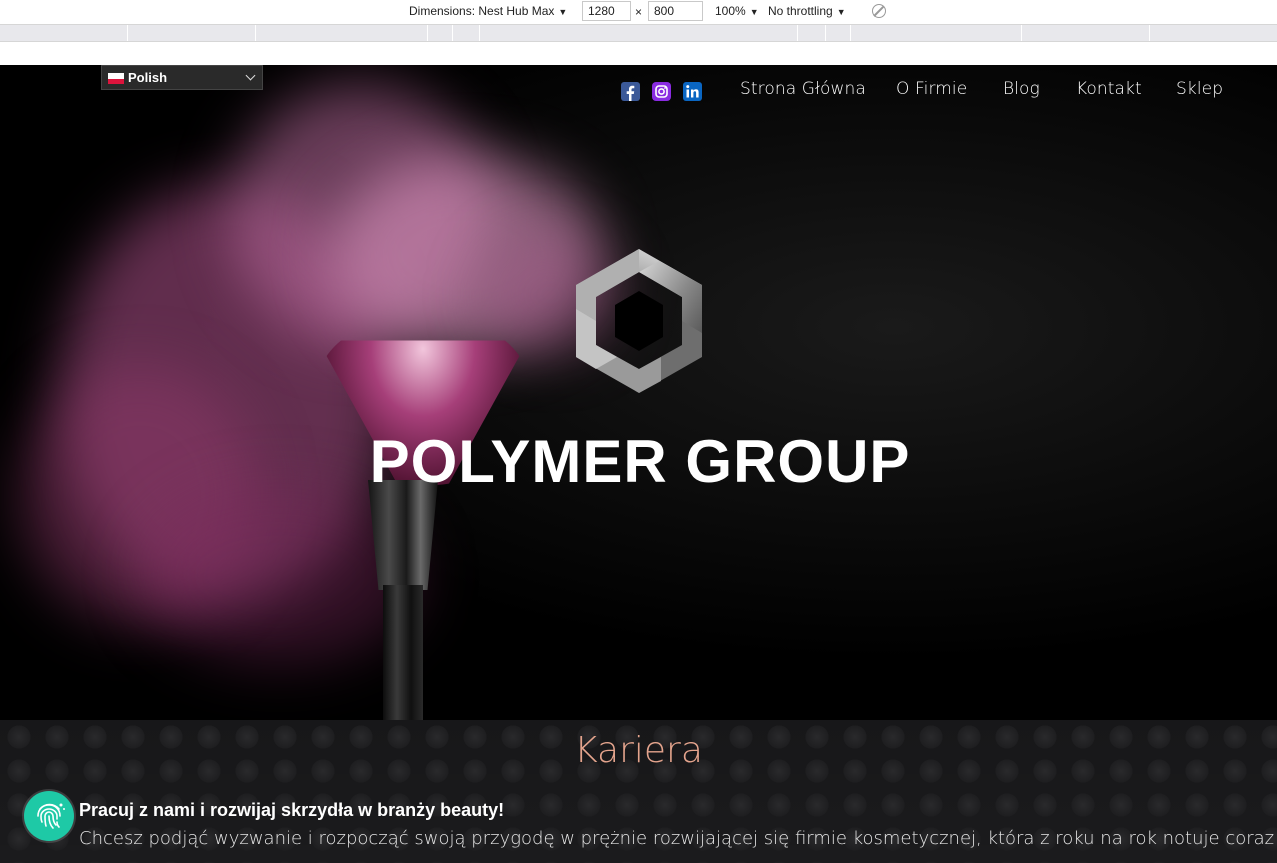 The width and height of the screenshot is (1277, 863). Describe the element at coordinates (692, 91) in the screenshot. I see `linkedin-icon` at that location.